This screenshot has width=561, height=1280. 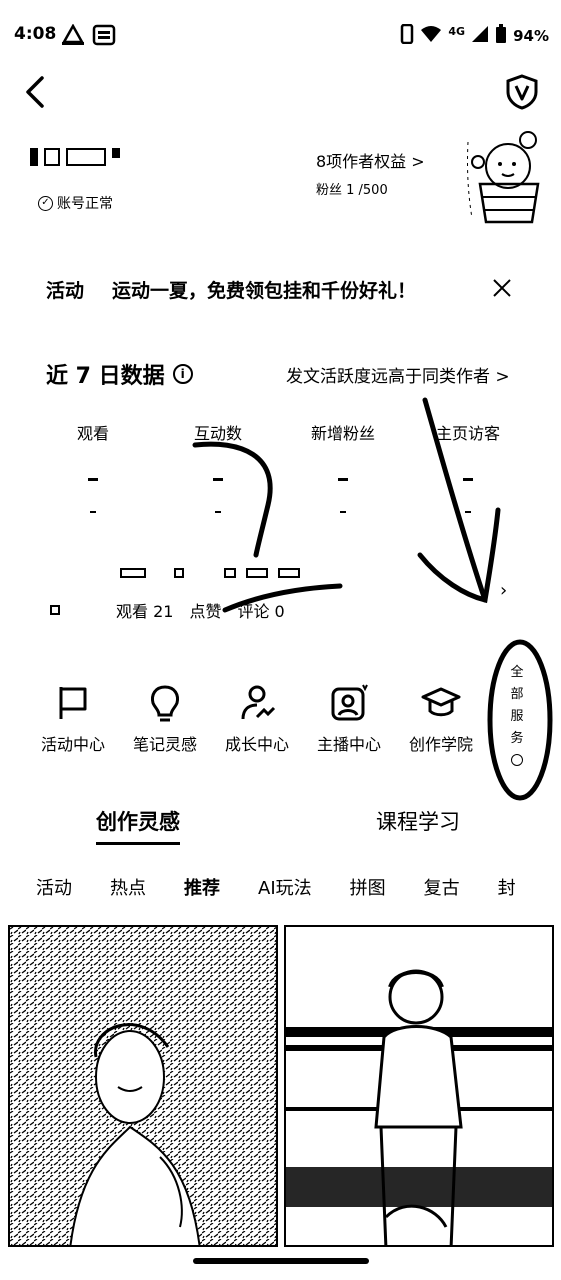 What do you see at coordinates (258, 702) in the screenshot?
I see `person-growth-icon` at bounding box center [258, 702].